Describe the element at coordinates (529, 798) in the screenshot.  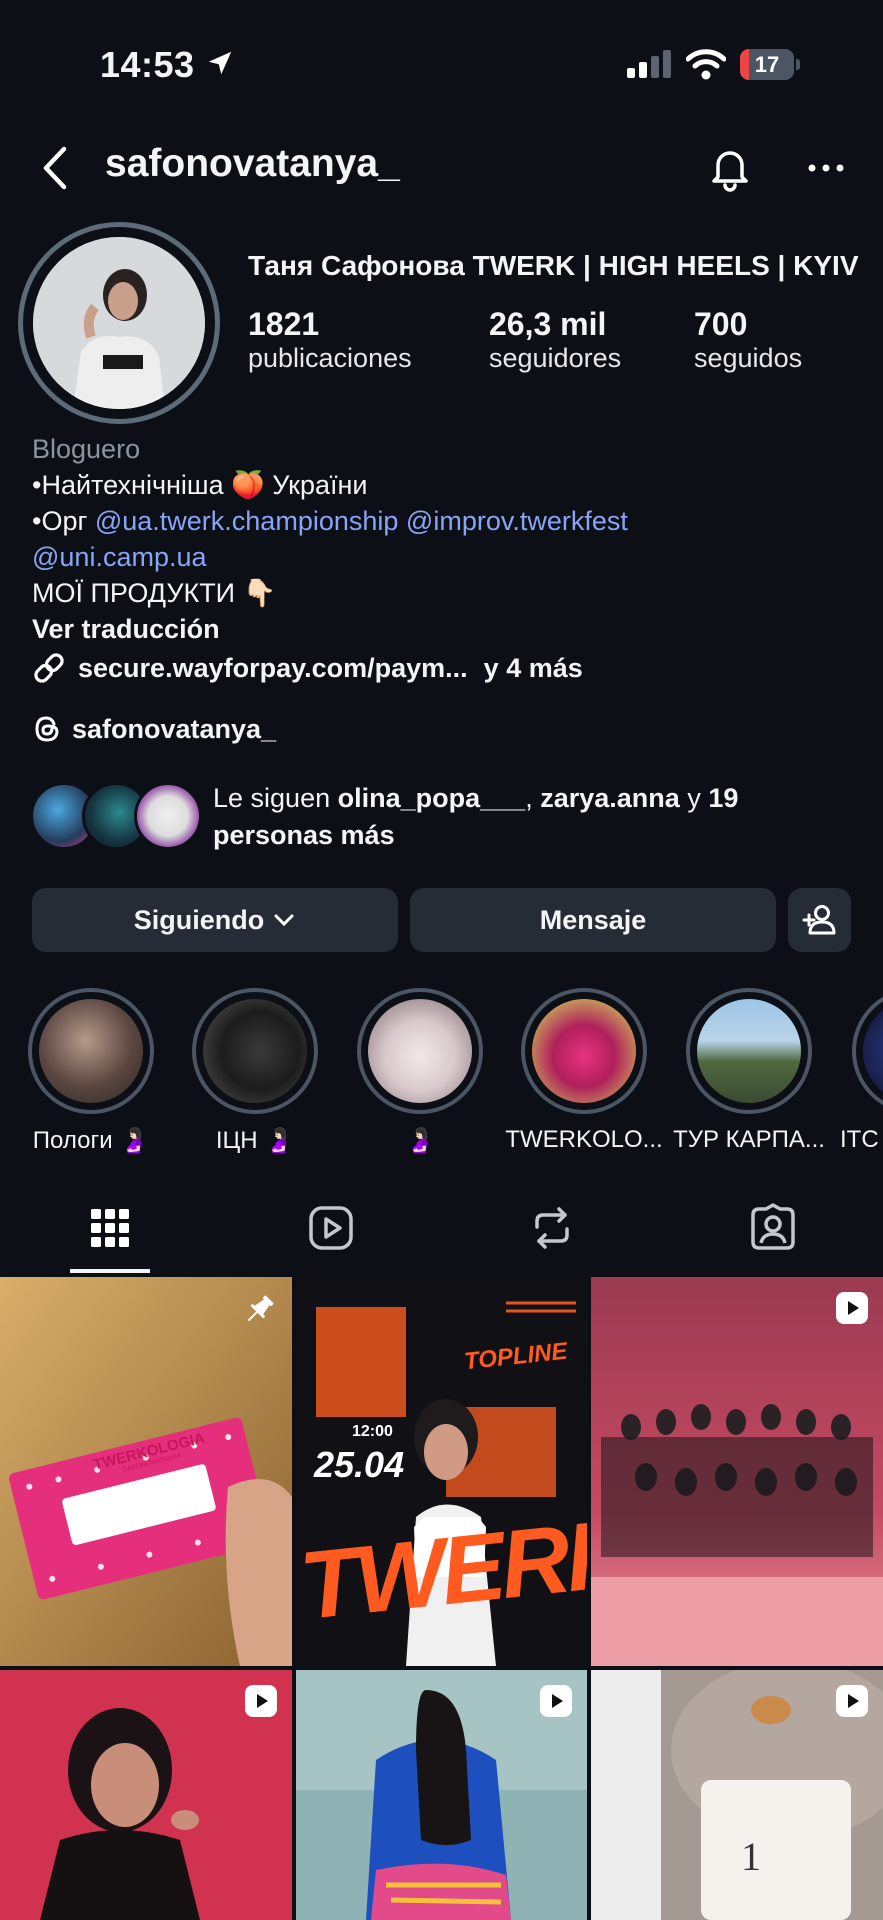
I see `followed-sep: ,` at that location.